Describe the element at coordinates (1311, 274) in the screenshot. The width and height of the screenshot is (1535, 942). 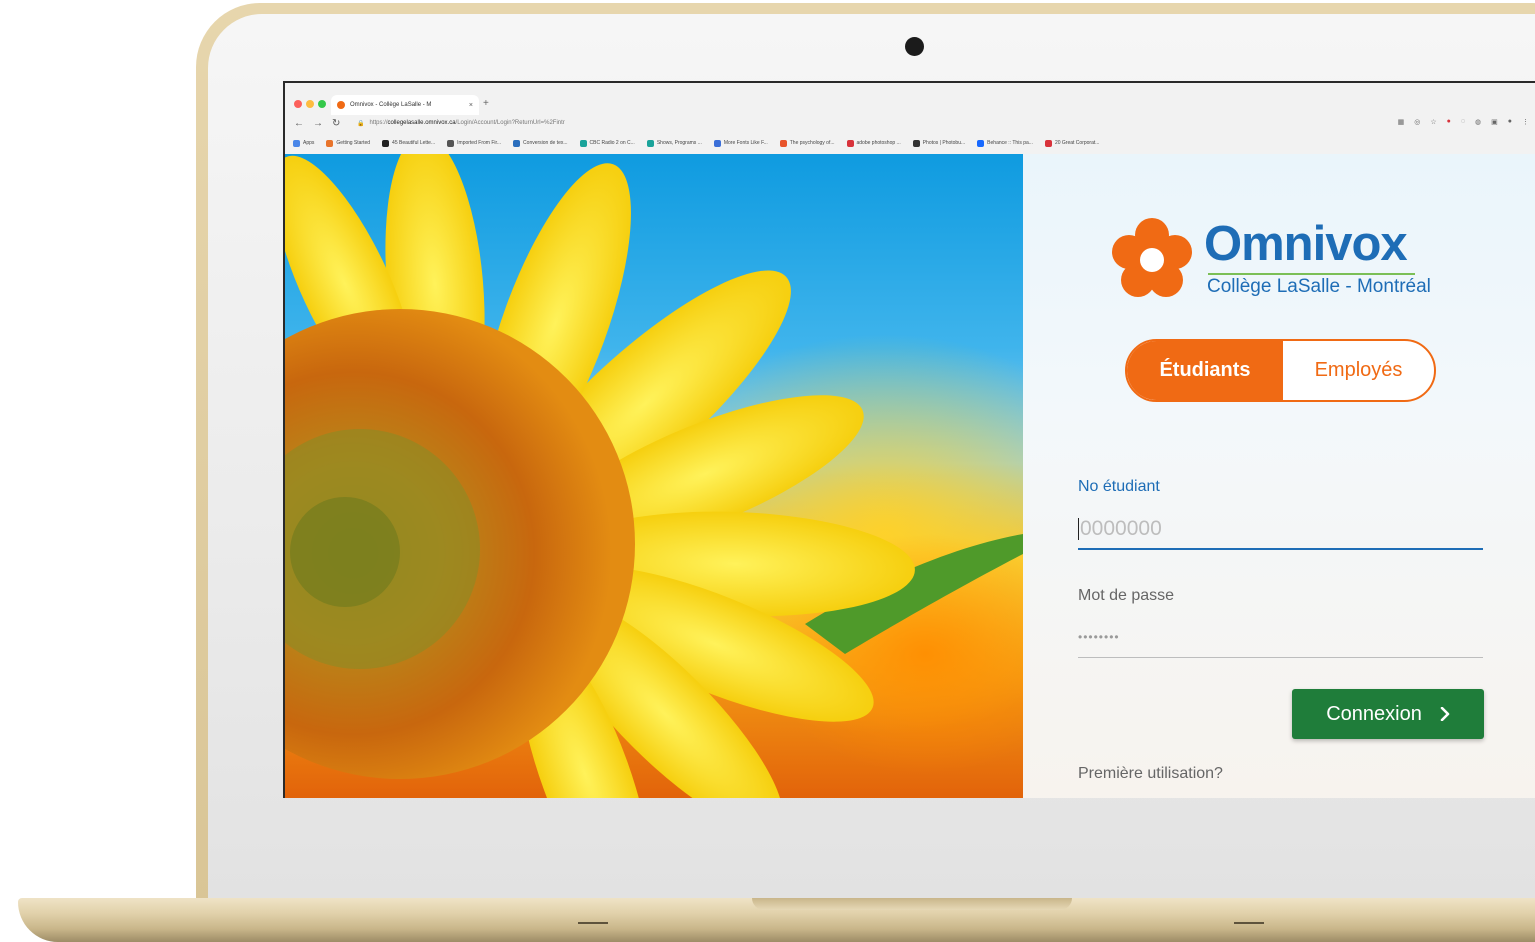
I see `brand-divider` at that location.